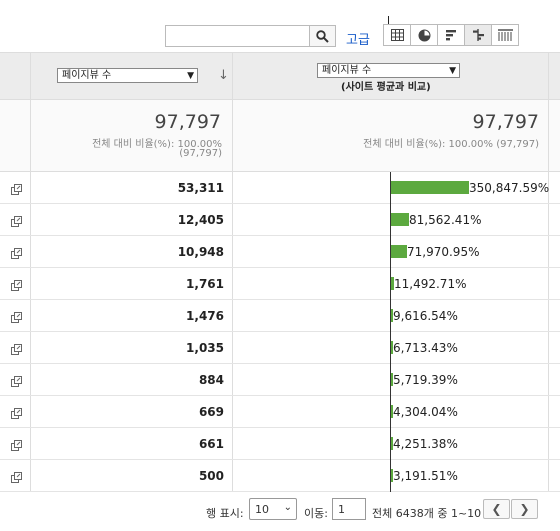 The image size is (560, 531). I want to click on next-page-button: ❯, so click(524, 509).